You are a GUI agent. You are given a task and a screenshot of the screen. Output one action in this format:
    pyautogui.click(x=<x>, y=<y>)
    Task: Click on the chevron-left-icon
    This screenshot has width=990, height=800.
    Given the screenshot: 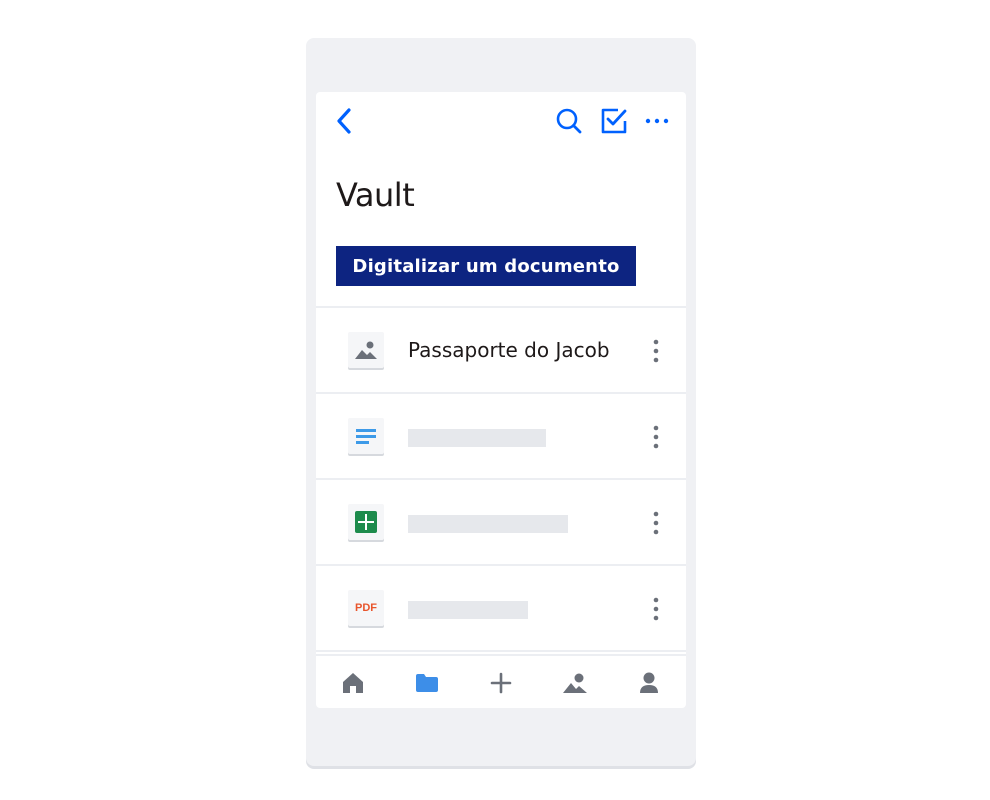 What is the action you would take?
    pyautogui.click(x=344, y=121)
    